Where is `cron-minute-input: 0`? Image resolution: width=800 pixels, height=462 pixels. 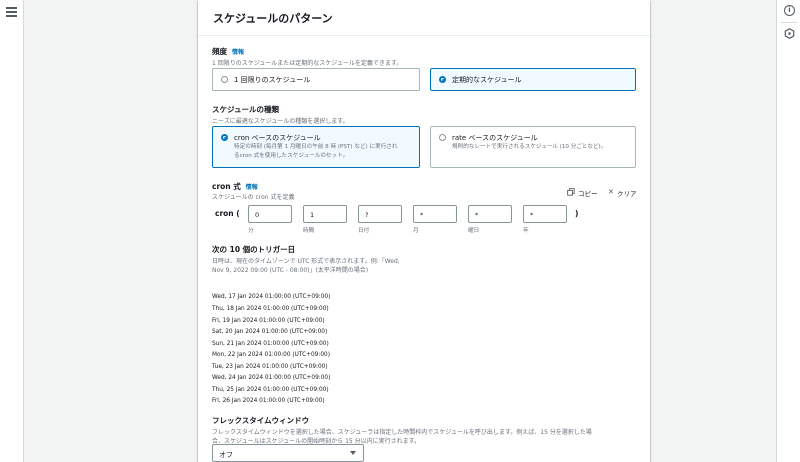
cron-minute-input: 0 is located at coordinates (270, 214).